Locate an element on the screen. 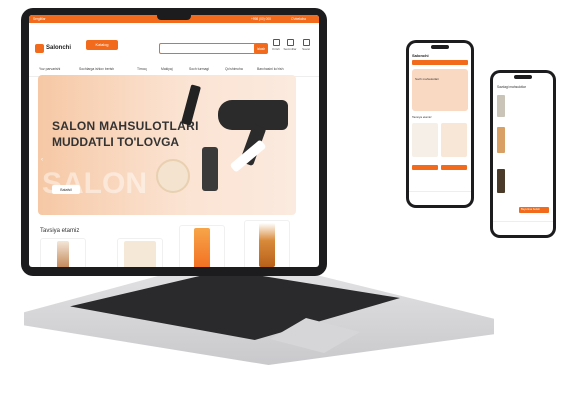  nav-item-nails: Tirnoq is located at coordinates (142, 69).